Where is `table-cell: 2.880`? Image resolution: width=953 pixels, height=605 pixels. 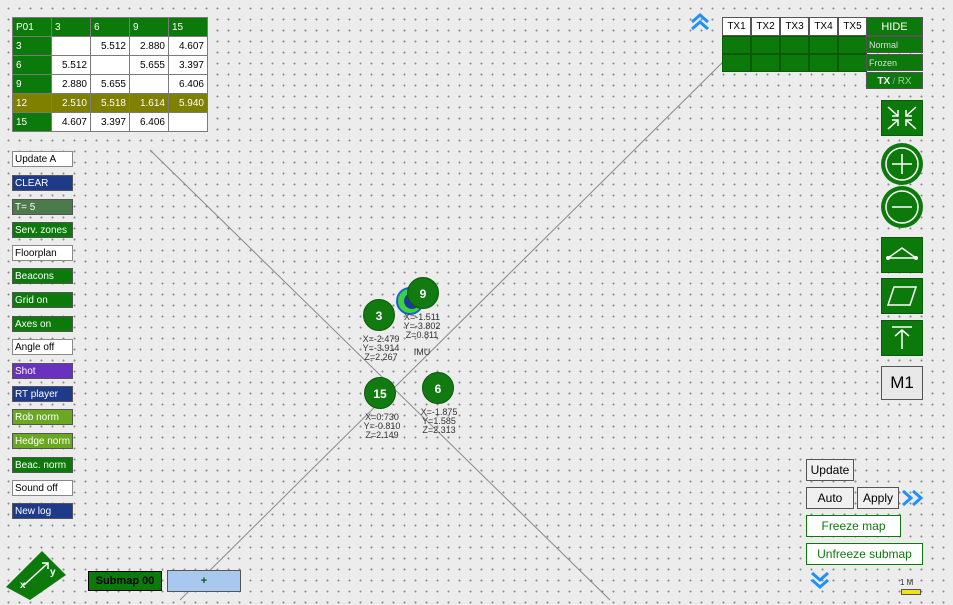
table-cell: 2.880 is located at coordinates (149, 46).